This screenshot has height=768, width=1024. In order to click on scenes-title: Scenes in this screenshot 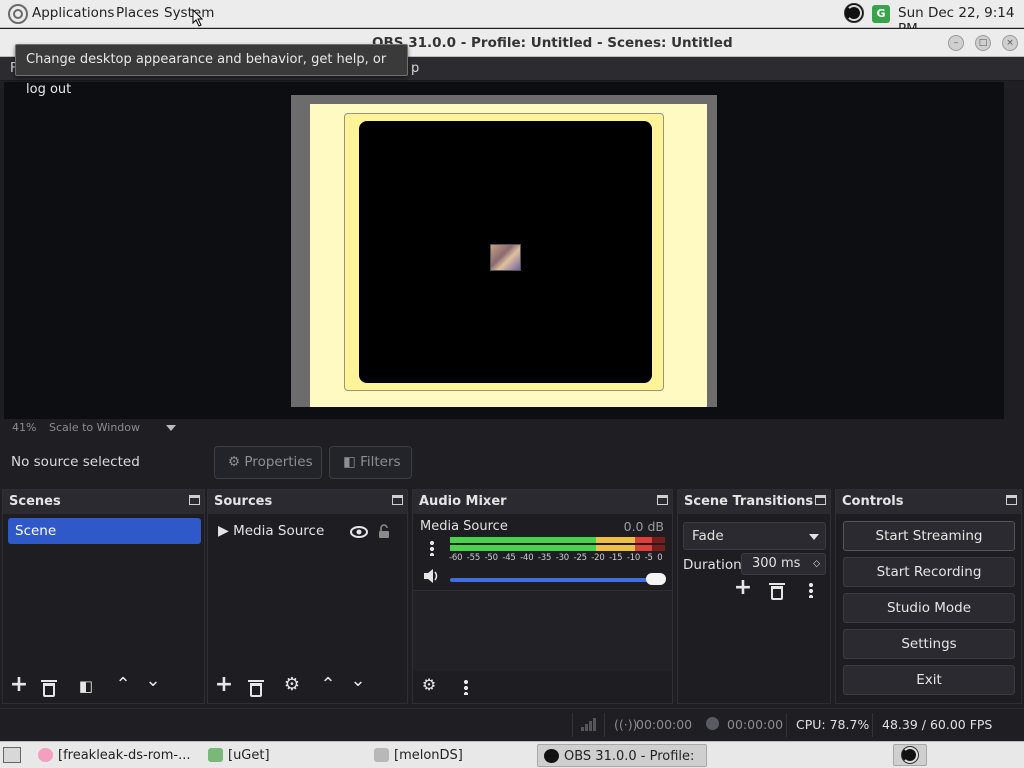, I will do `click(35, 501)`.